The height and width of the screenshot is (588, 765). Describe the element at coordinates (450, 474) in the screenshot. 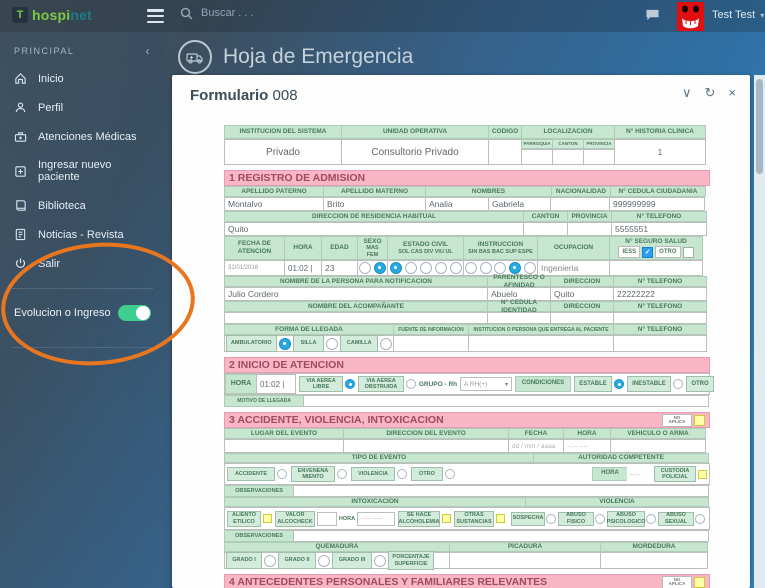

I see `radio-otro-evento` at that location.